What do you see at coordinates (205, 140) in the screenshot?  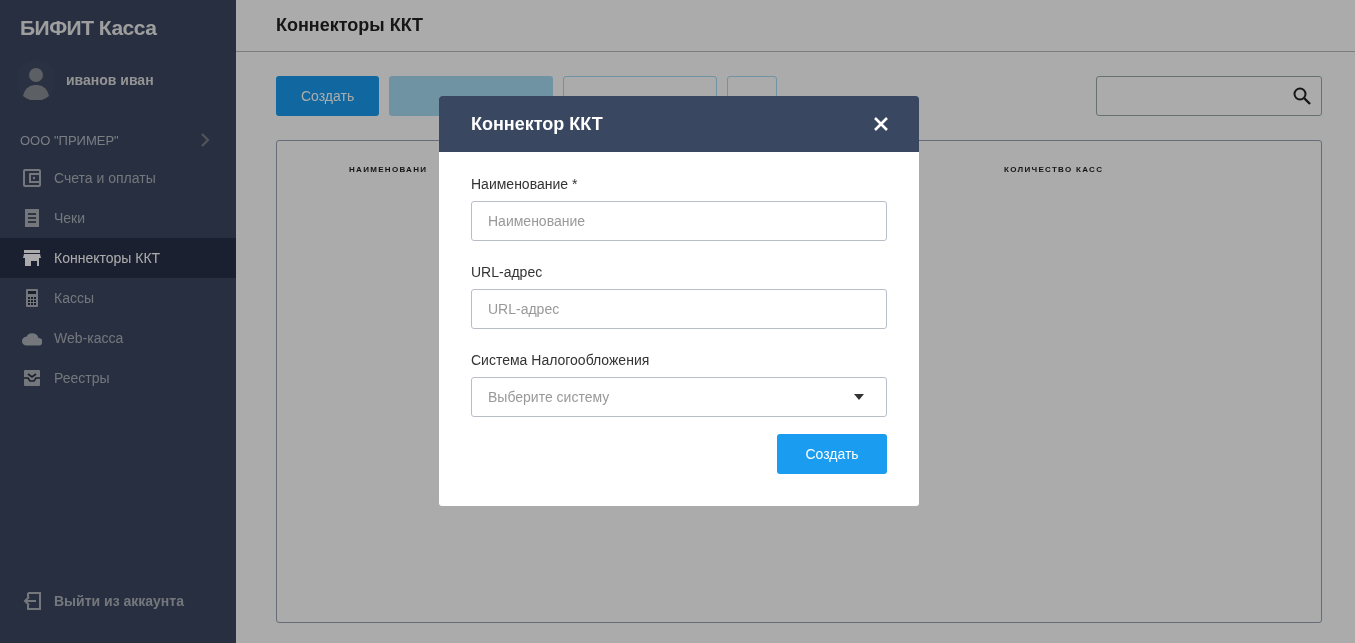 I see `chevron-right-icon` at bounding box center [205, 140].